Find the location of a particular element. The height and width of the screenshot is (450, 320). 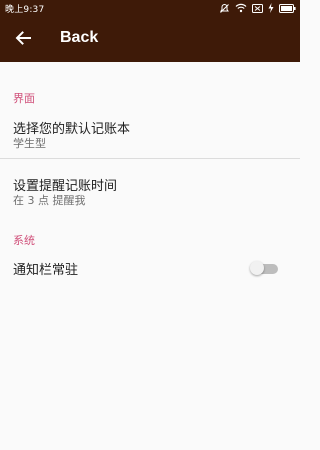

pref-title: 通知栏常驻 is located at coordinates (46, 270).